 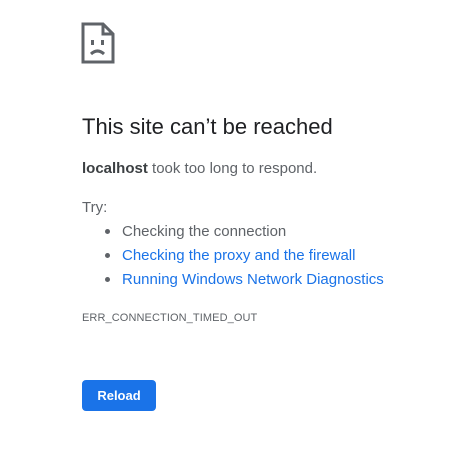 I want to click on summary-message: took too long to respond., so click(x=232, y=168).